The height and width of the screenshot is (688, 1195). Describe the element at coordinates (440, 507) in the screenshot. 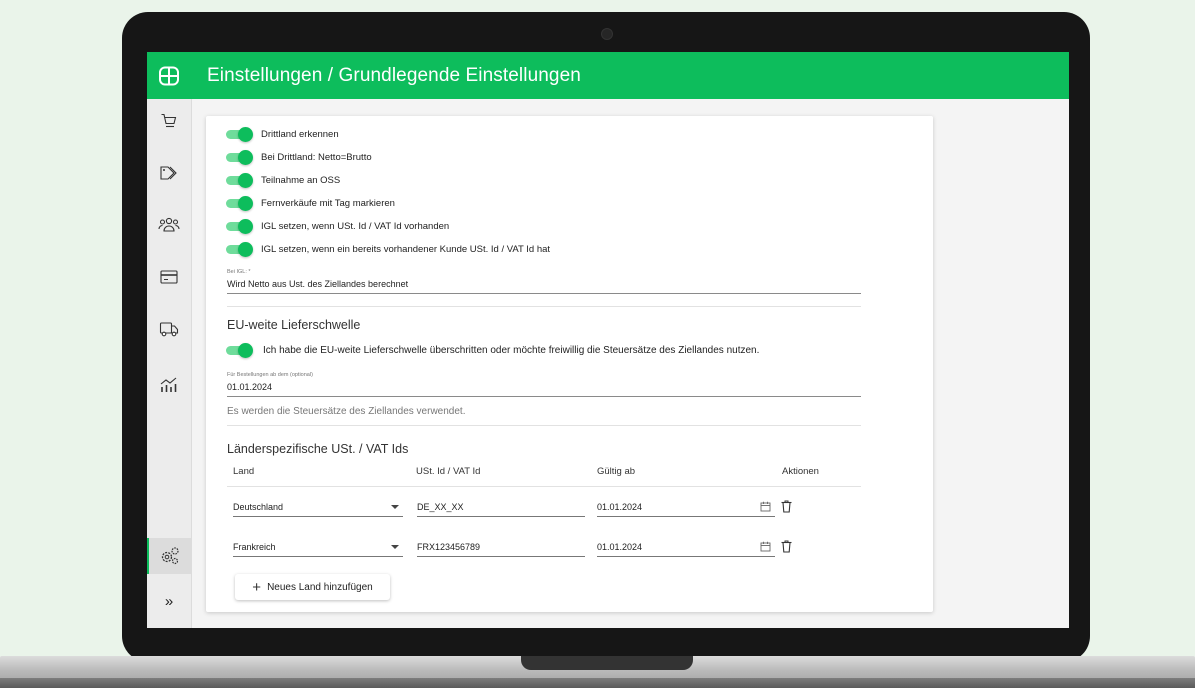

I see `vat-id-value: DE_XX_XX` at that location.